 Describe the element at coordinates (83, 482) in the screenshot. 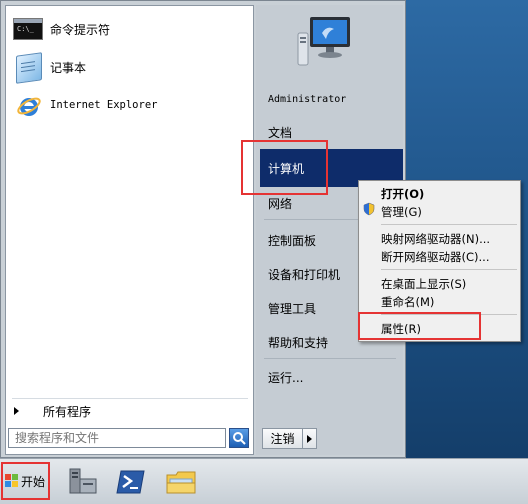

I see `server-manager-icon` at that location.